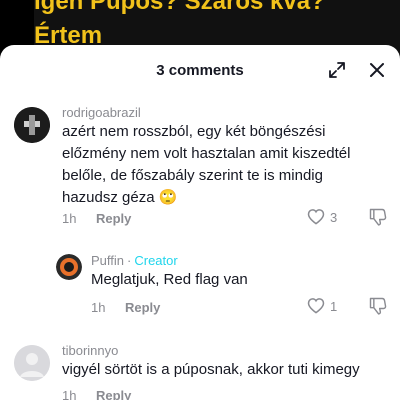 This screenshot has width=400, height=400. I want to click on creator-badge: Creator, so click(156, 260).